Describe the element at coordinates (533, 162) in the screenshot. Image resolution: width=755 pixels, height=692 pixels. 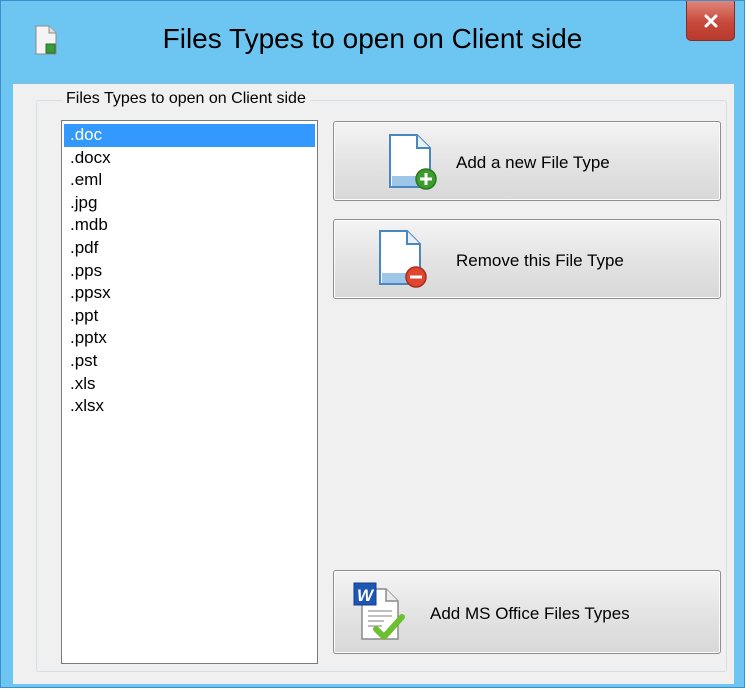
I see `add-file-type-label: Add a new File Type` at that location.